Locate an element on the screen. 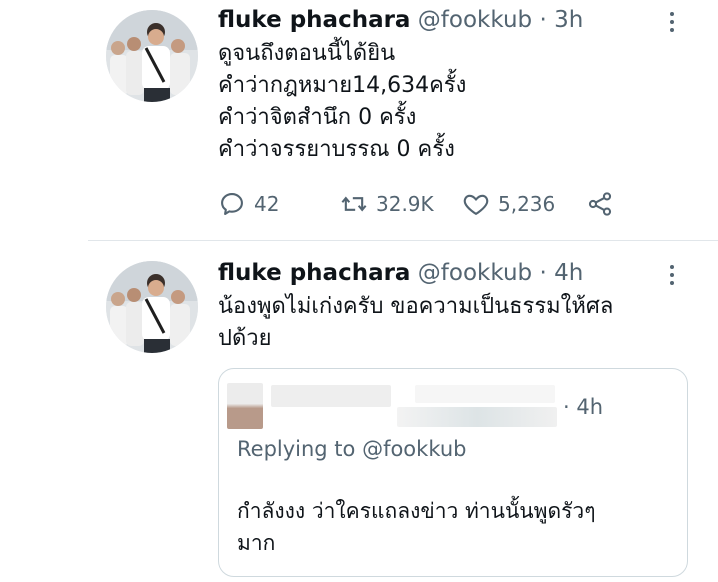  blurred-name is located at coordinates (331, 396).